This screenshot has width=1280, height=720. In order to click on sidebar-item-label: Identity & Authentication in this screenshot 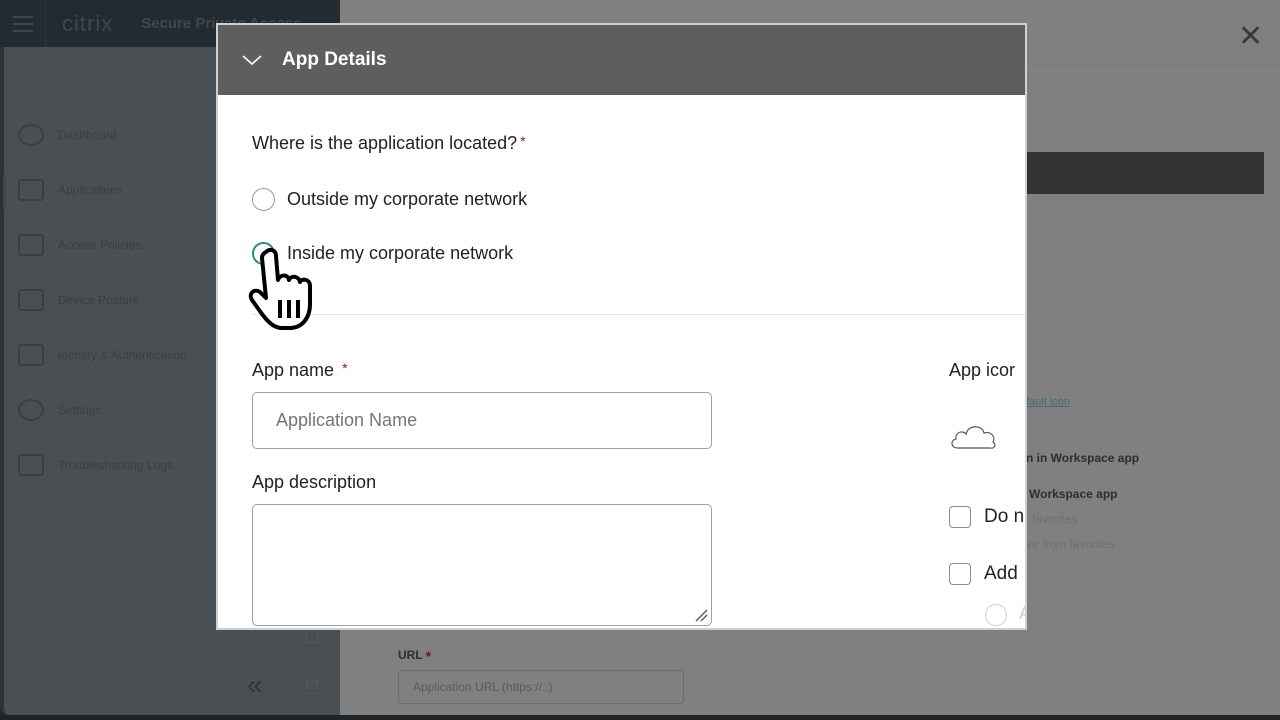, I will do `click(122, 355)`.